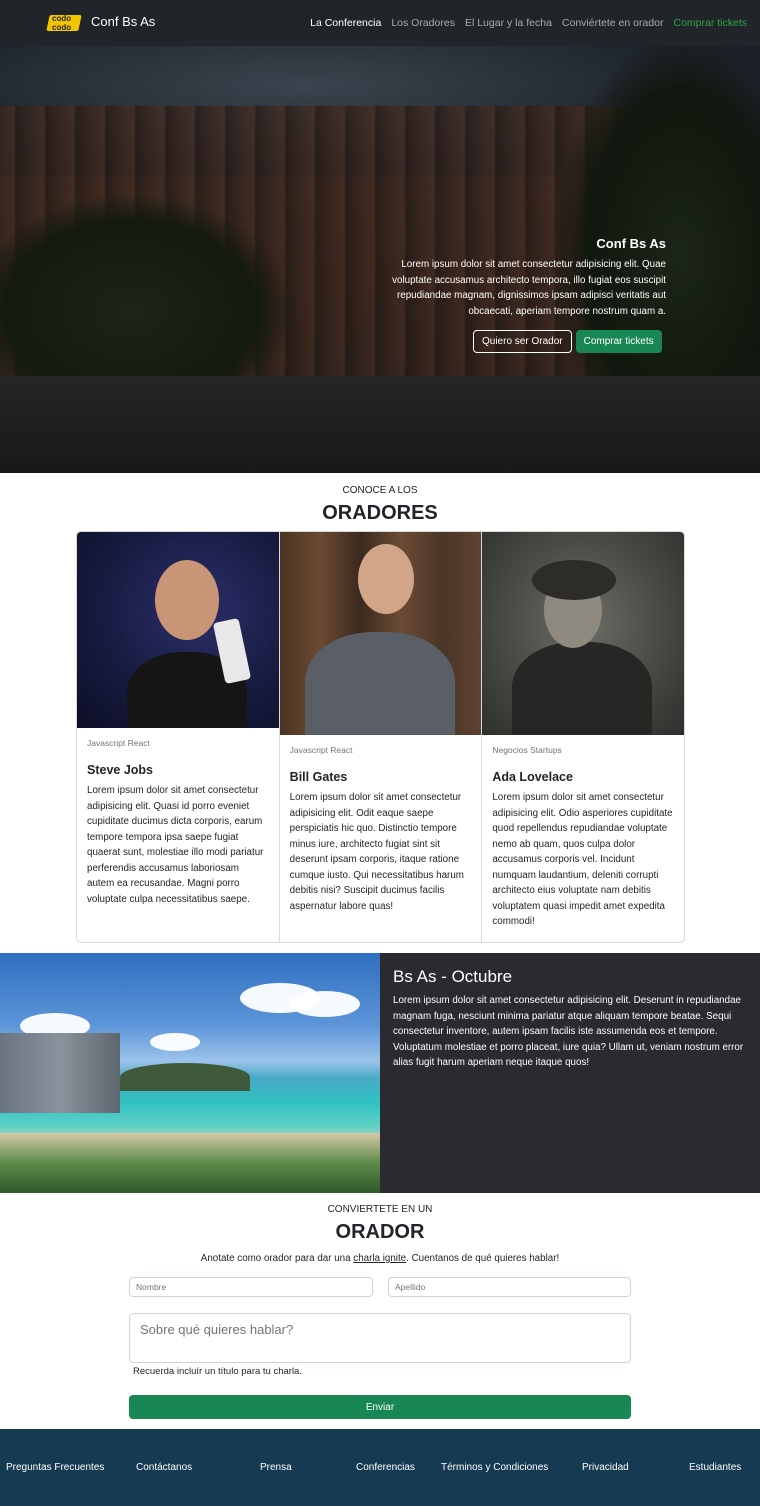 This screenshot has height=1506, width=760. What do you see at coordinates (574, 580) in the screenshot?
I see `photo-hair` at bounding box center [574, 580].